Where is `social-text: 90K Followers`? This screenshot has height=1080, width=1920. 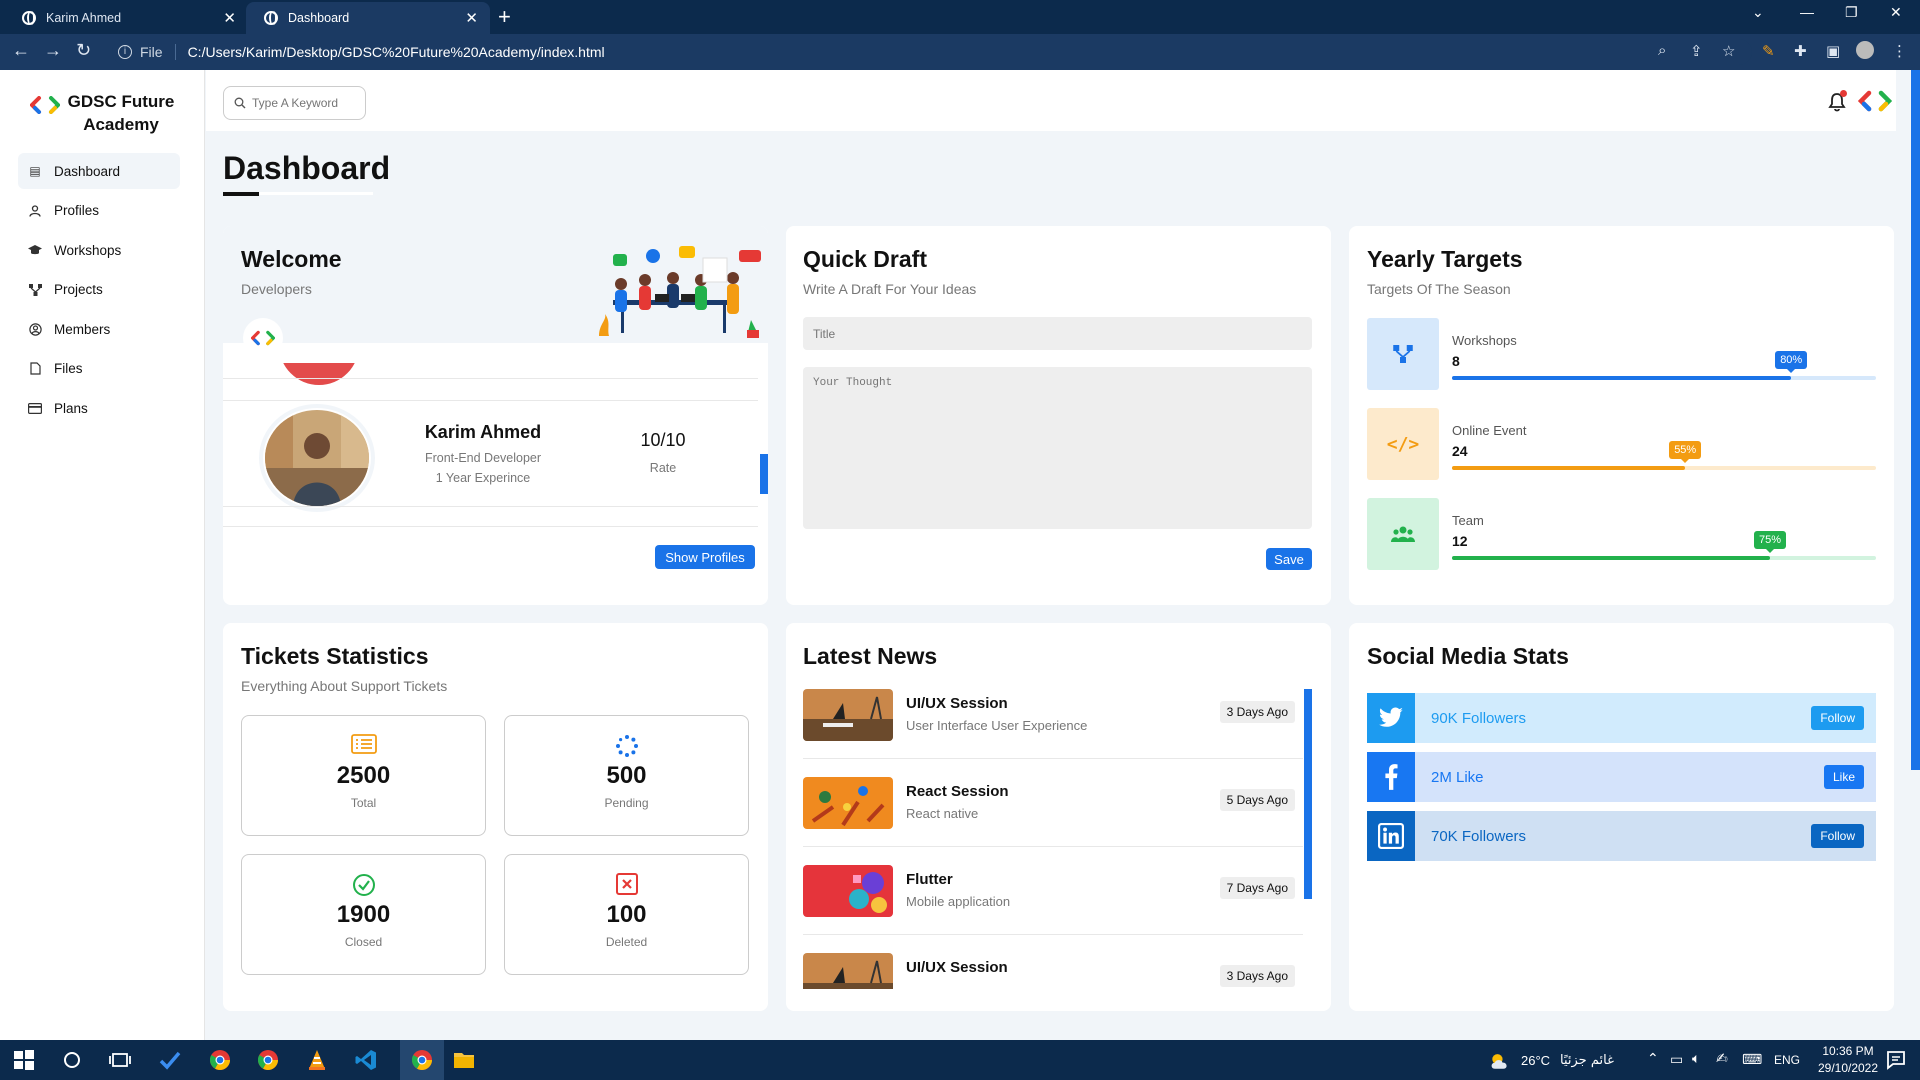 social-text: 90K Followers is located at coordinates (1479, 718).